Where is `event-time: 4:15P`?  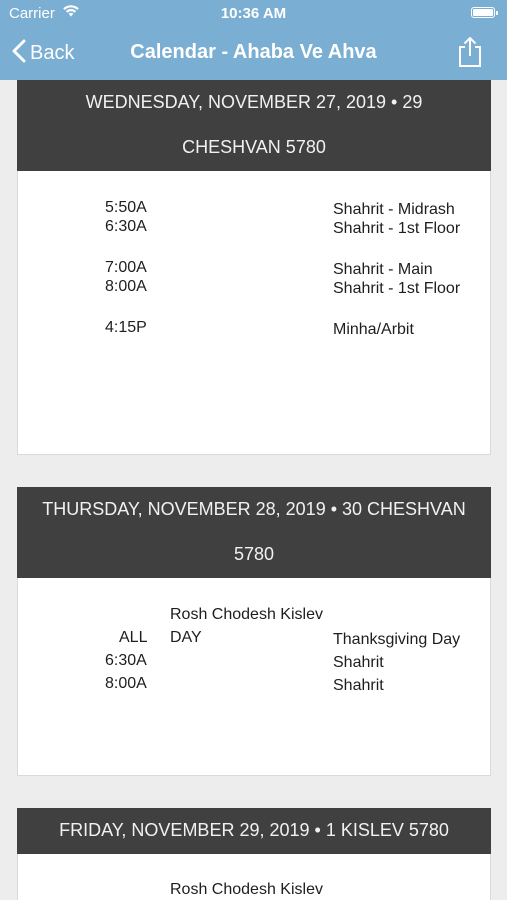
event-time: 4:15P is located at coordinates (126, 327).